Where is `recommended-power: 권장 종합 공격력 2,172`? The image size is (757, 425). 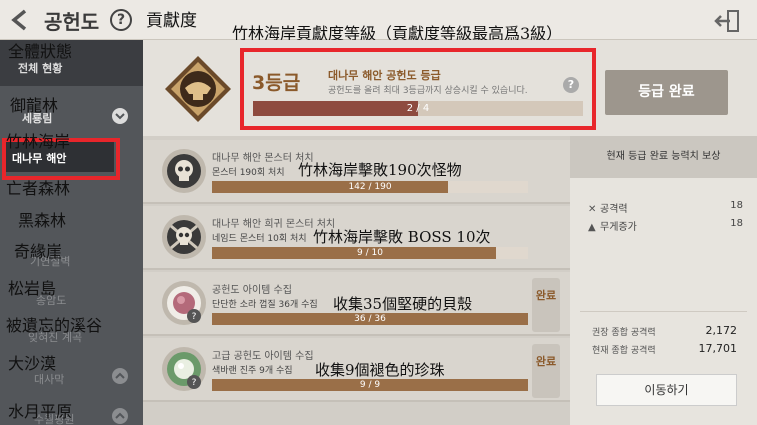
recommended-power: 권장 종합 공격력 2,172 is located at coordinates (664, 331).